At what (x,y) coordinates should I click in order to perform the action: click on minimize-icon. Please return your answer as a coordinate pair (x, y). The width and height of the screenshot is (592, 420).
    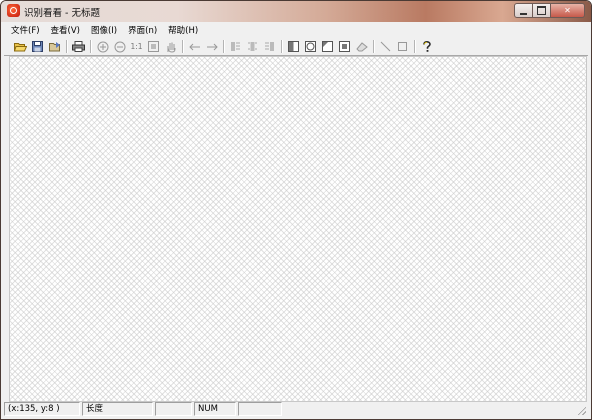
    Looking at the image, I should click on (523, 13).